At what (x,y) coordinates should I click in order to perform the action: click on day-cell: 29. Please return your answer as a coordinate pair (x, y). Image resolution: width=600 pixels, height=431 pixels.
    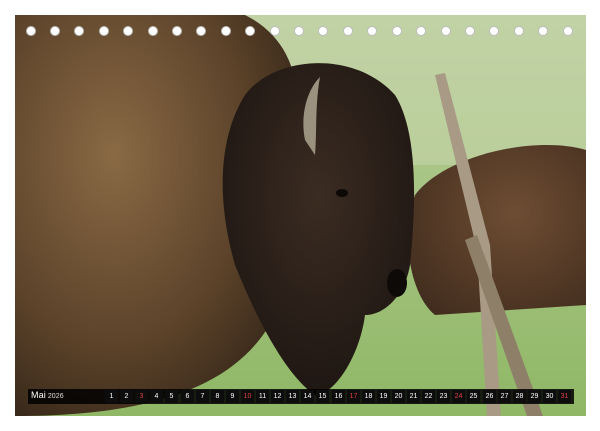
    Looking at the image, I should click on (534, 396).